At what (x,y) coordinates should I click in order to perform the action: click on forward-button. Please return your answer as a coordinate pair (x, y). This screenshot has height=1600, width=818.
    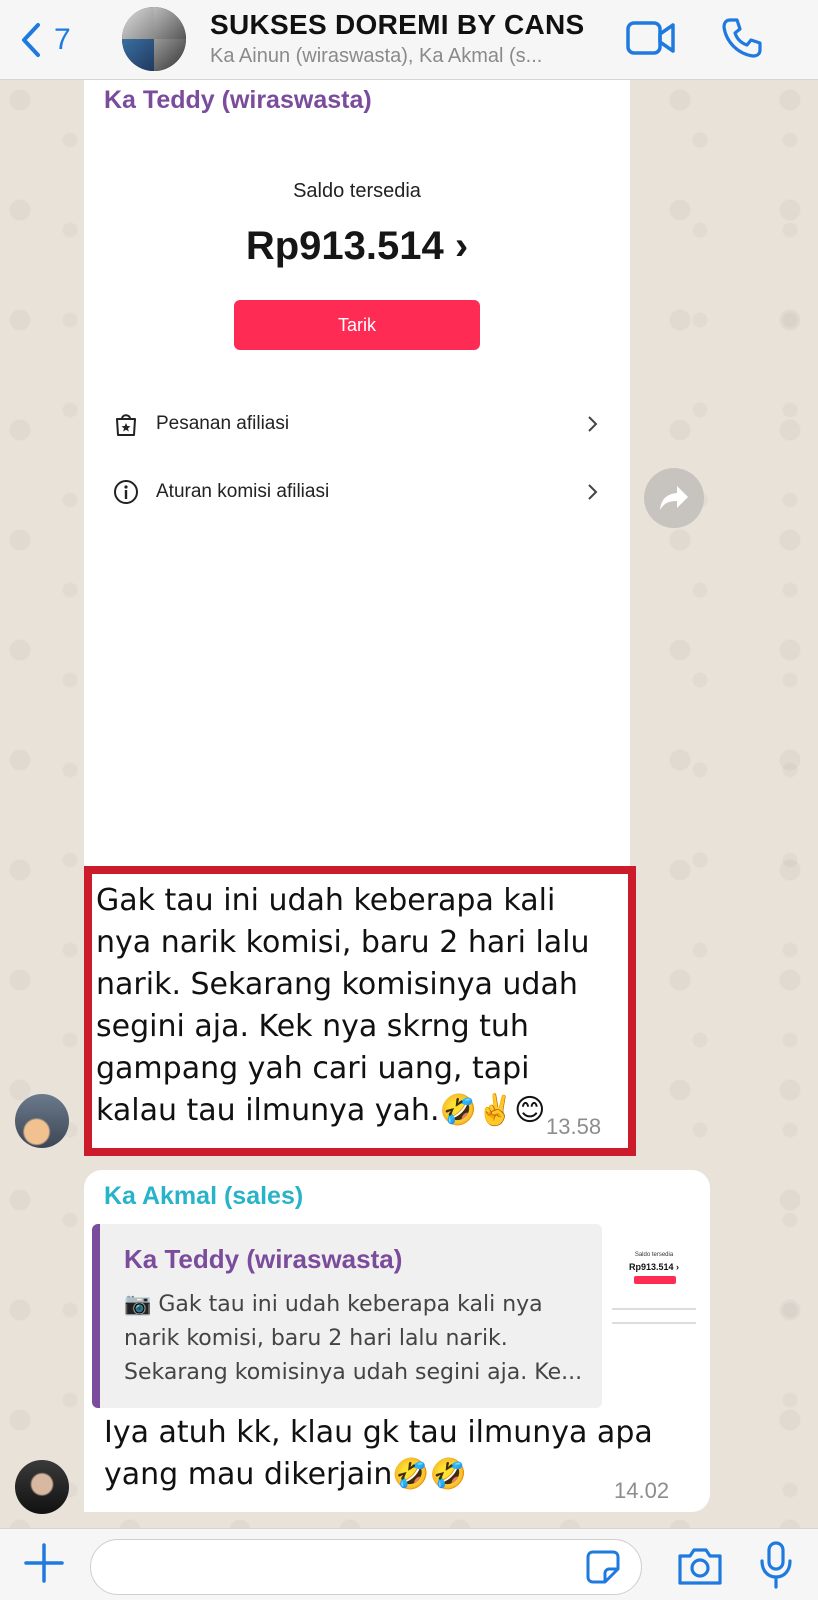
    Looking at the image, I should click on (674, 498).